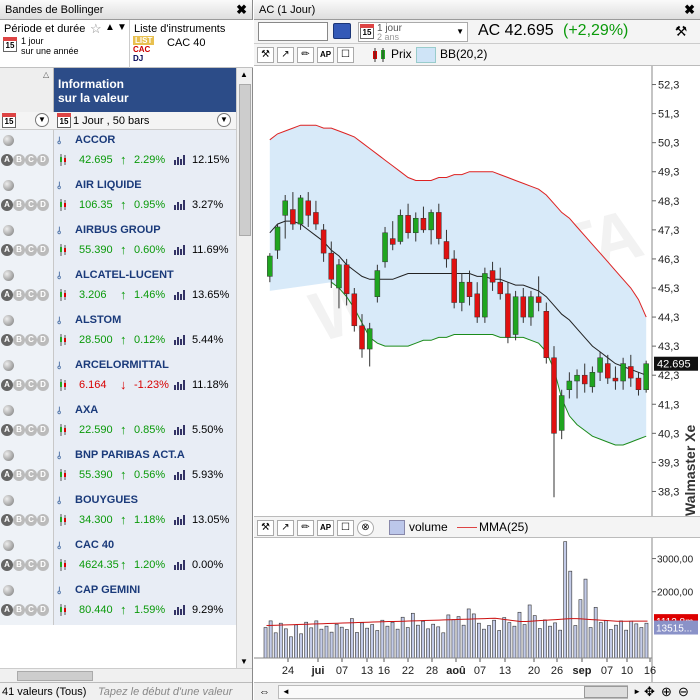 The width and height of the screenshot is (700, 700). What do you see at coordinates (126, 675) in the screenshot?
I see `list-horizontal-scrollbar` at bounding box center [126, 675].